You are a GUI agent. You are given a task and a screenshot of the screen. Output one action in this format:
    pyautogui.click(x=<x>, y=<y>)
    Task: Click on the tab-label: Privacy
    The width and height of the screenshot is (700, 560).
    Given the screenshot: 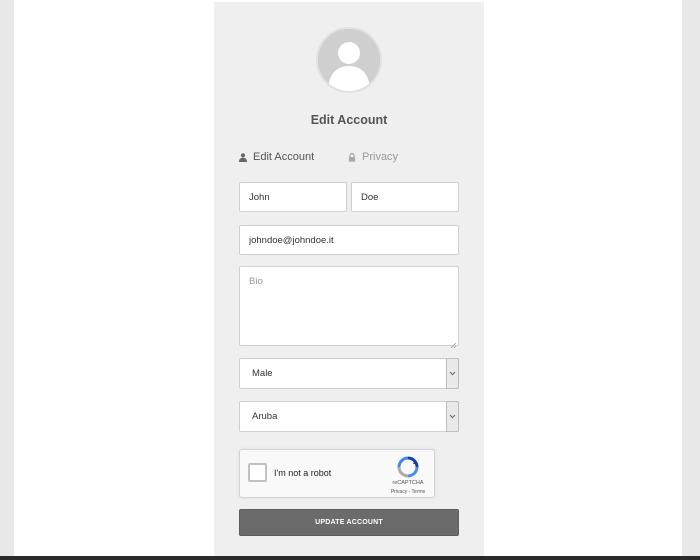 What is the action you would take?
    pyautogui.click(x=380, y=157)
    